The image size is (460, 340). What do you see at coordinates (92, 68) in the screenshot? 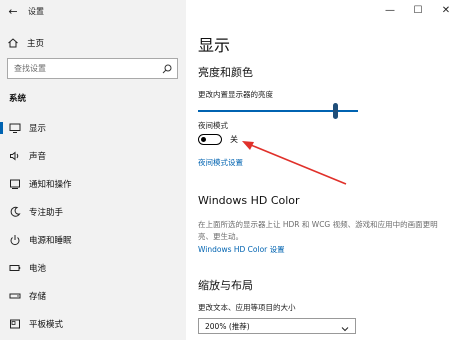
I see `search-input: 查找设置` at bounding box center [92, 68].